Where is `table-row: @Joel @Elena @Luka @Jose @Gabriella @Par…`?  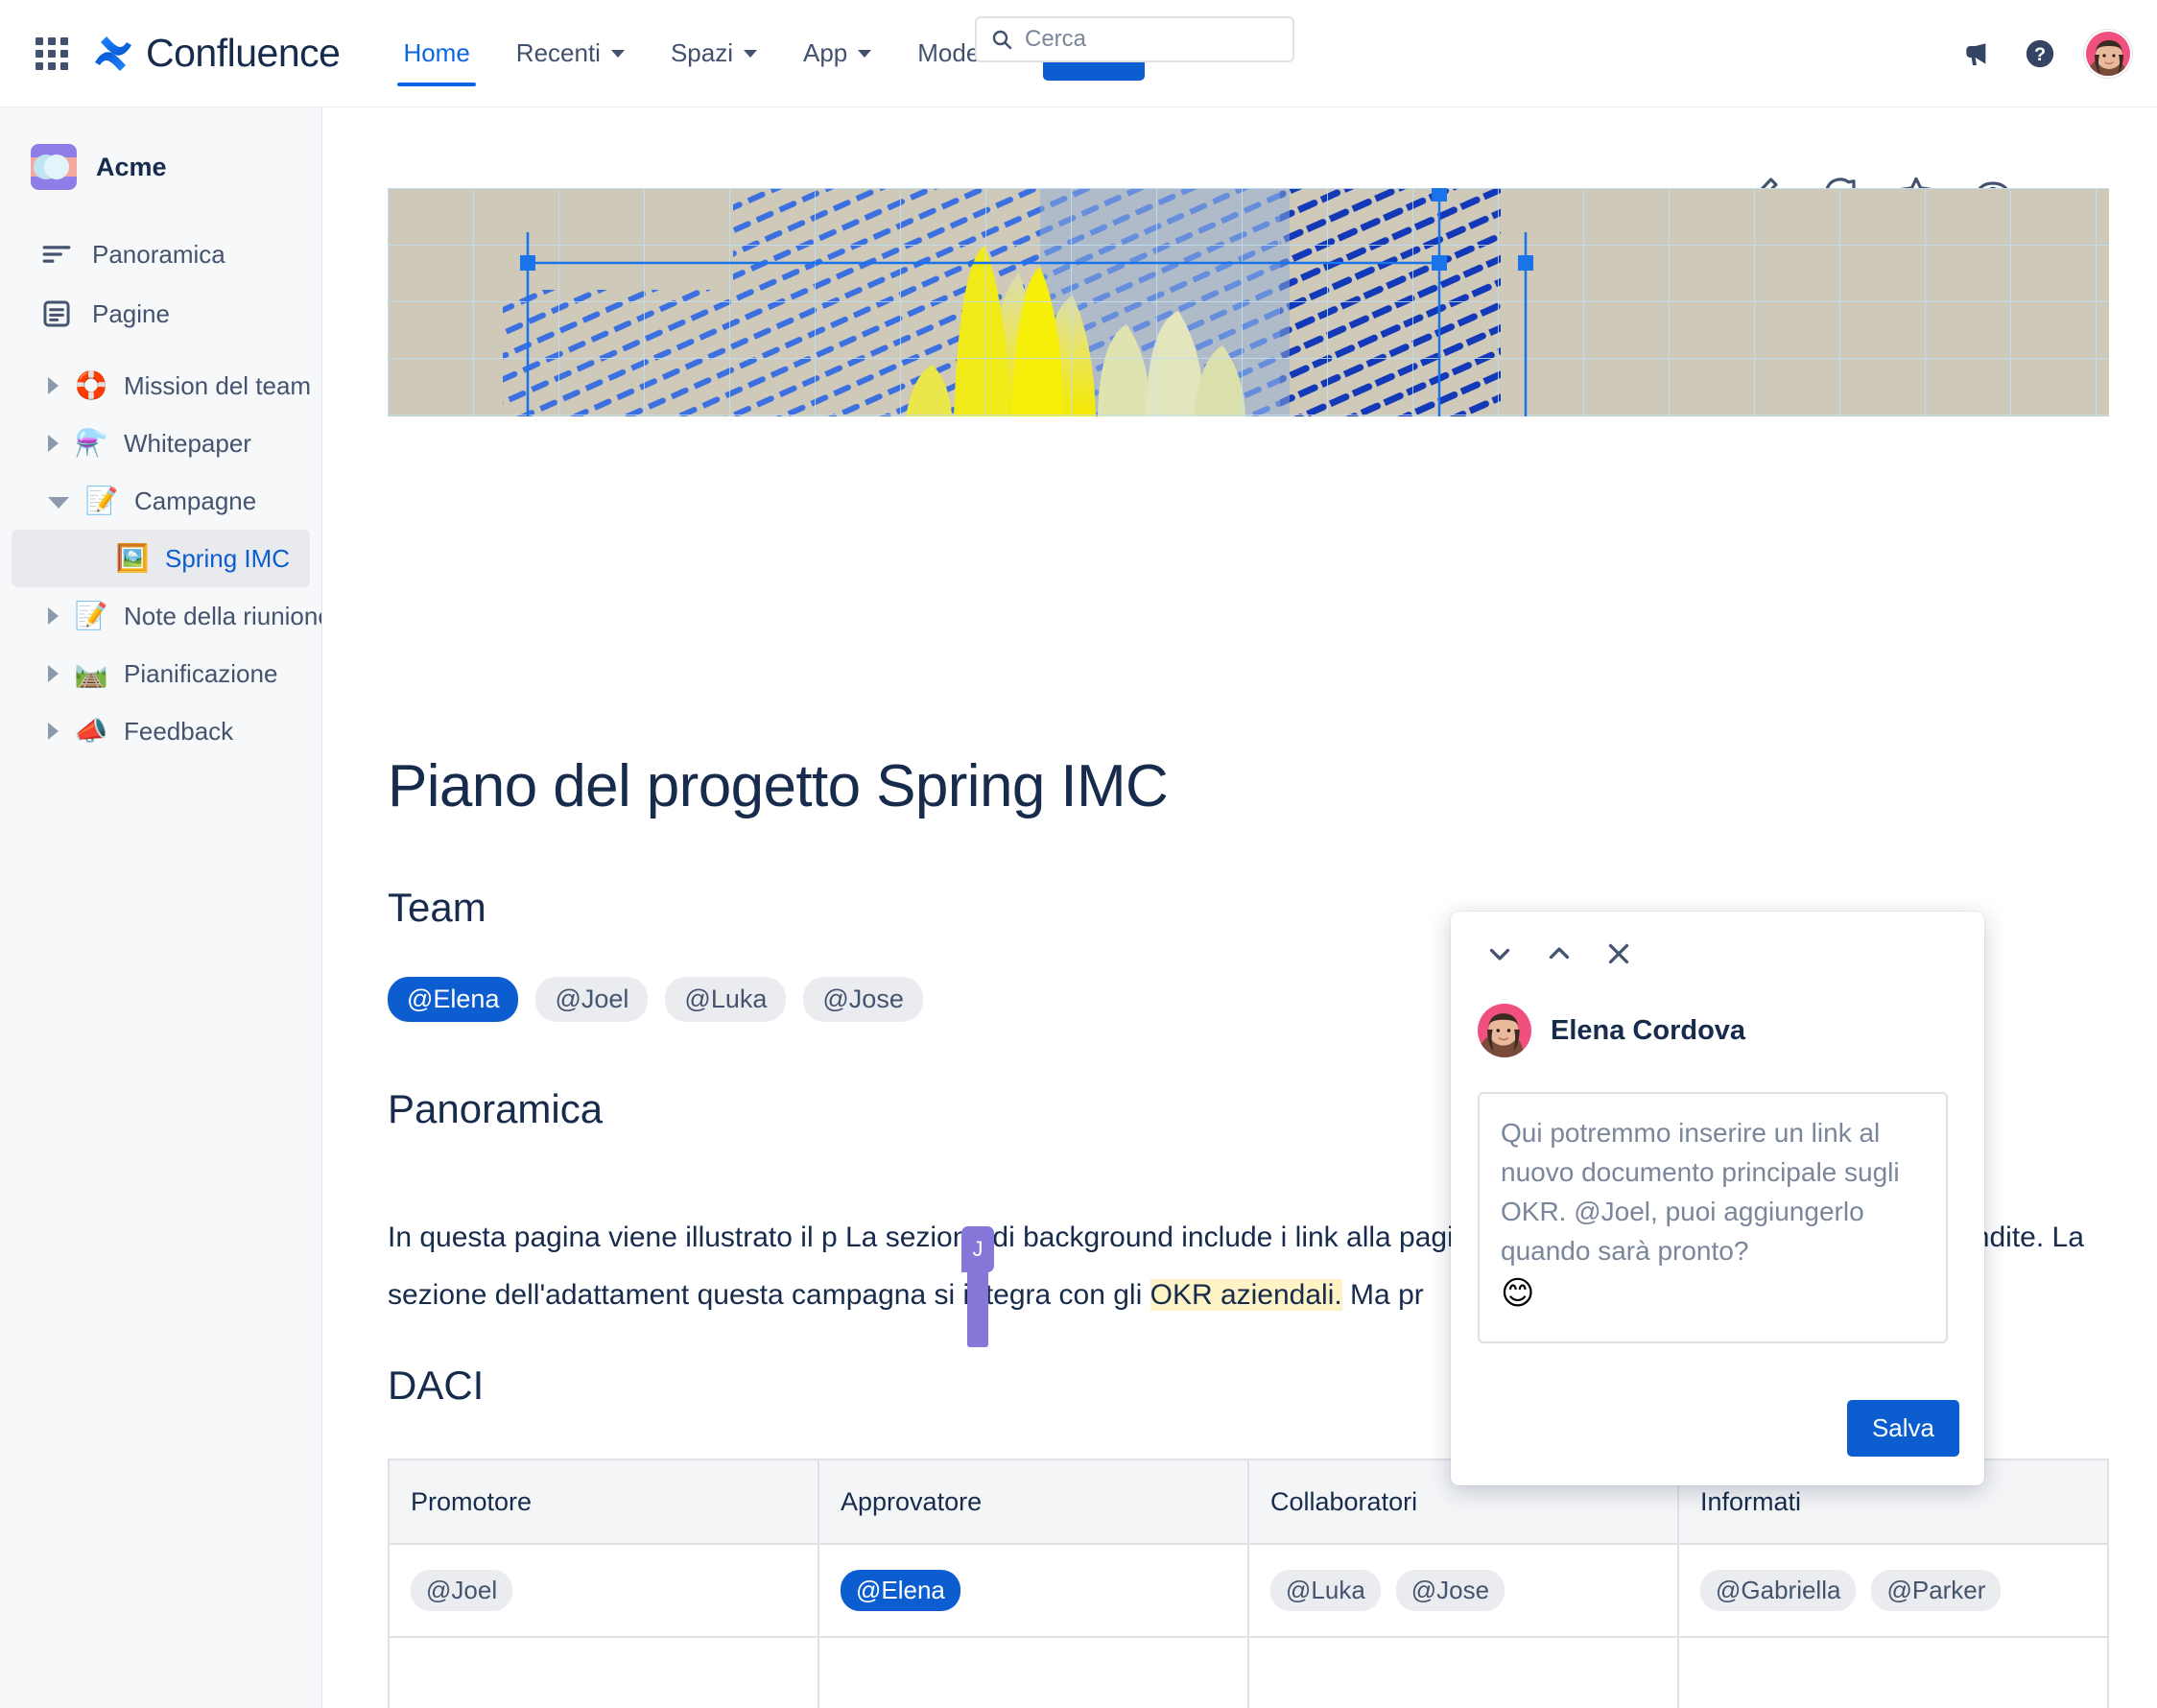 table-row: @Joel @Elena @Luka @Jose @Gabriella @Par… is located at coordinates (1248, 1590).